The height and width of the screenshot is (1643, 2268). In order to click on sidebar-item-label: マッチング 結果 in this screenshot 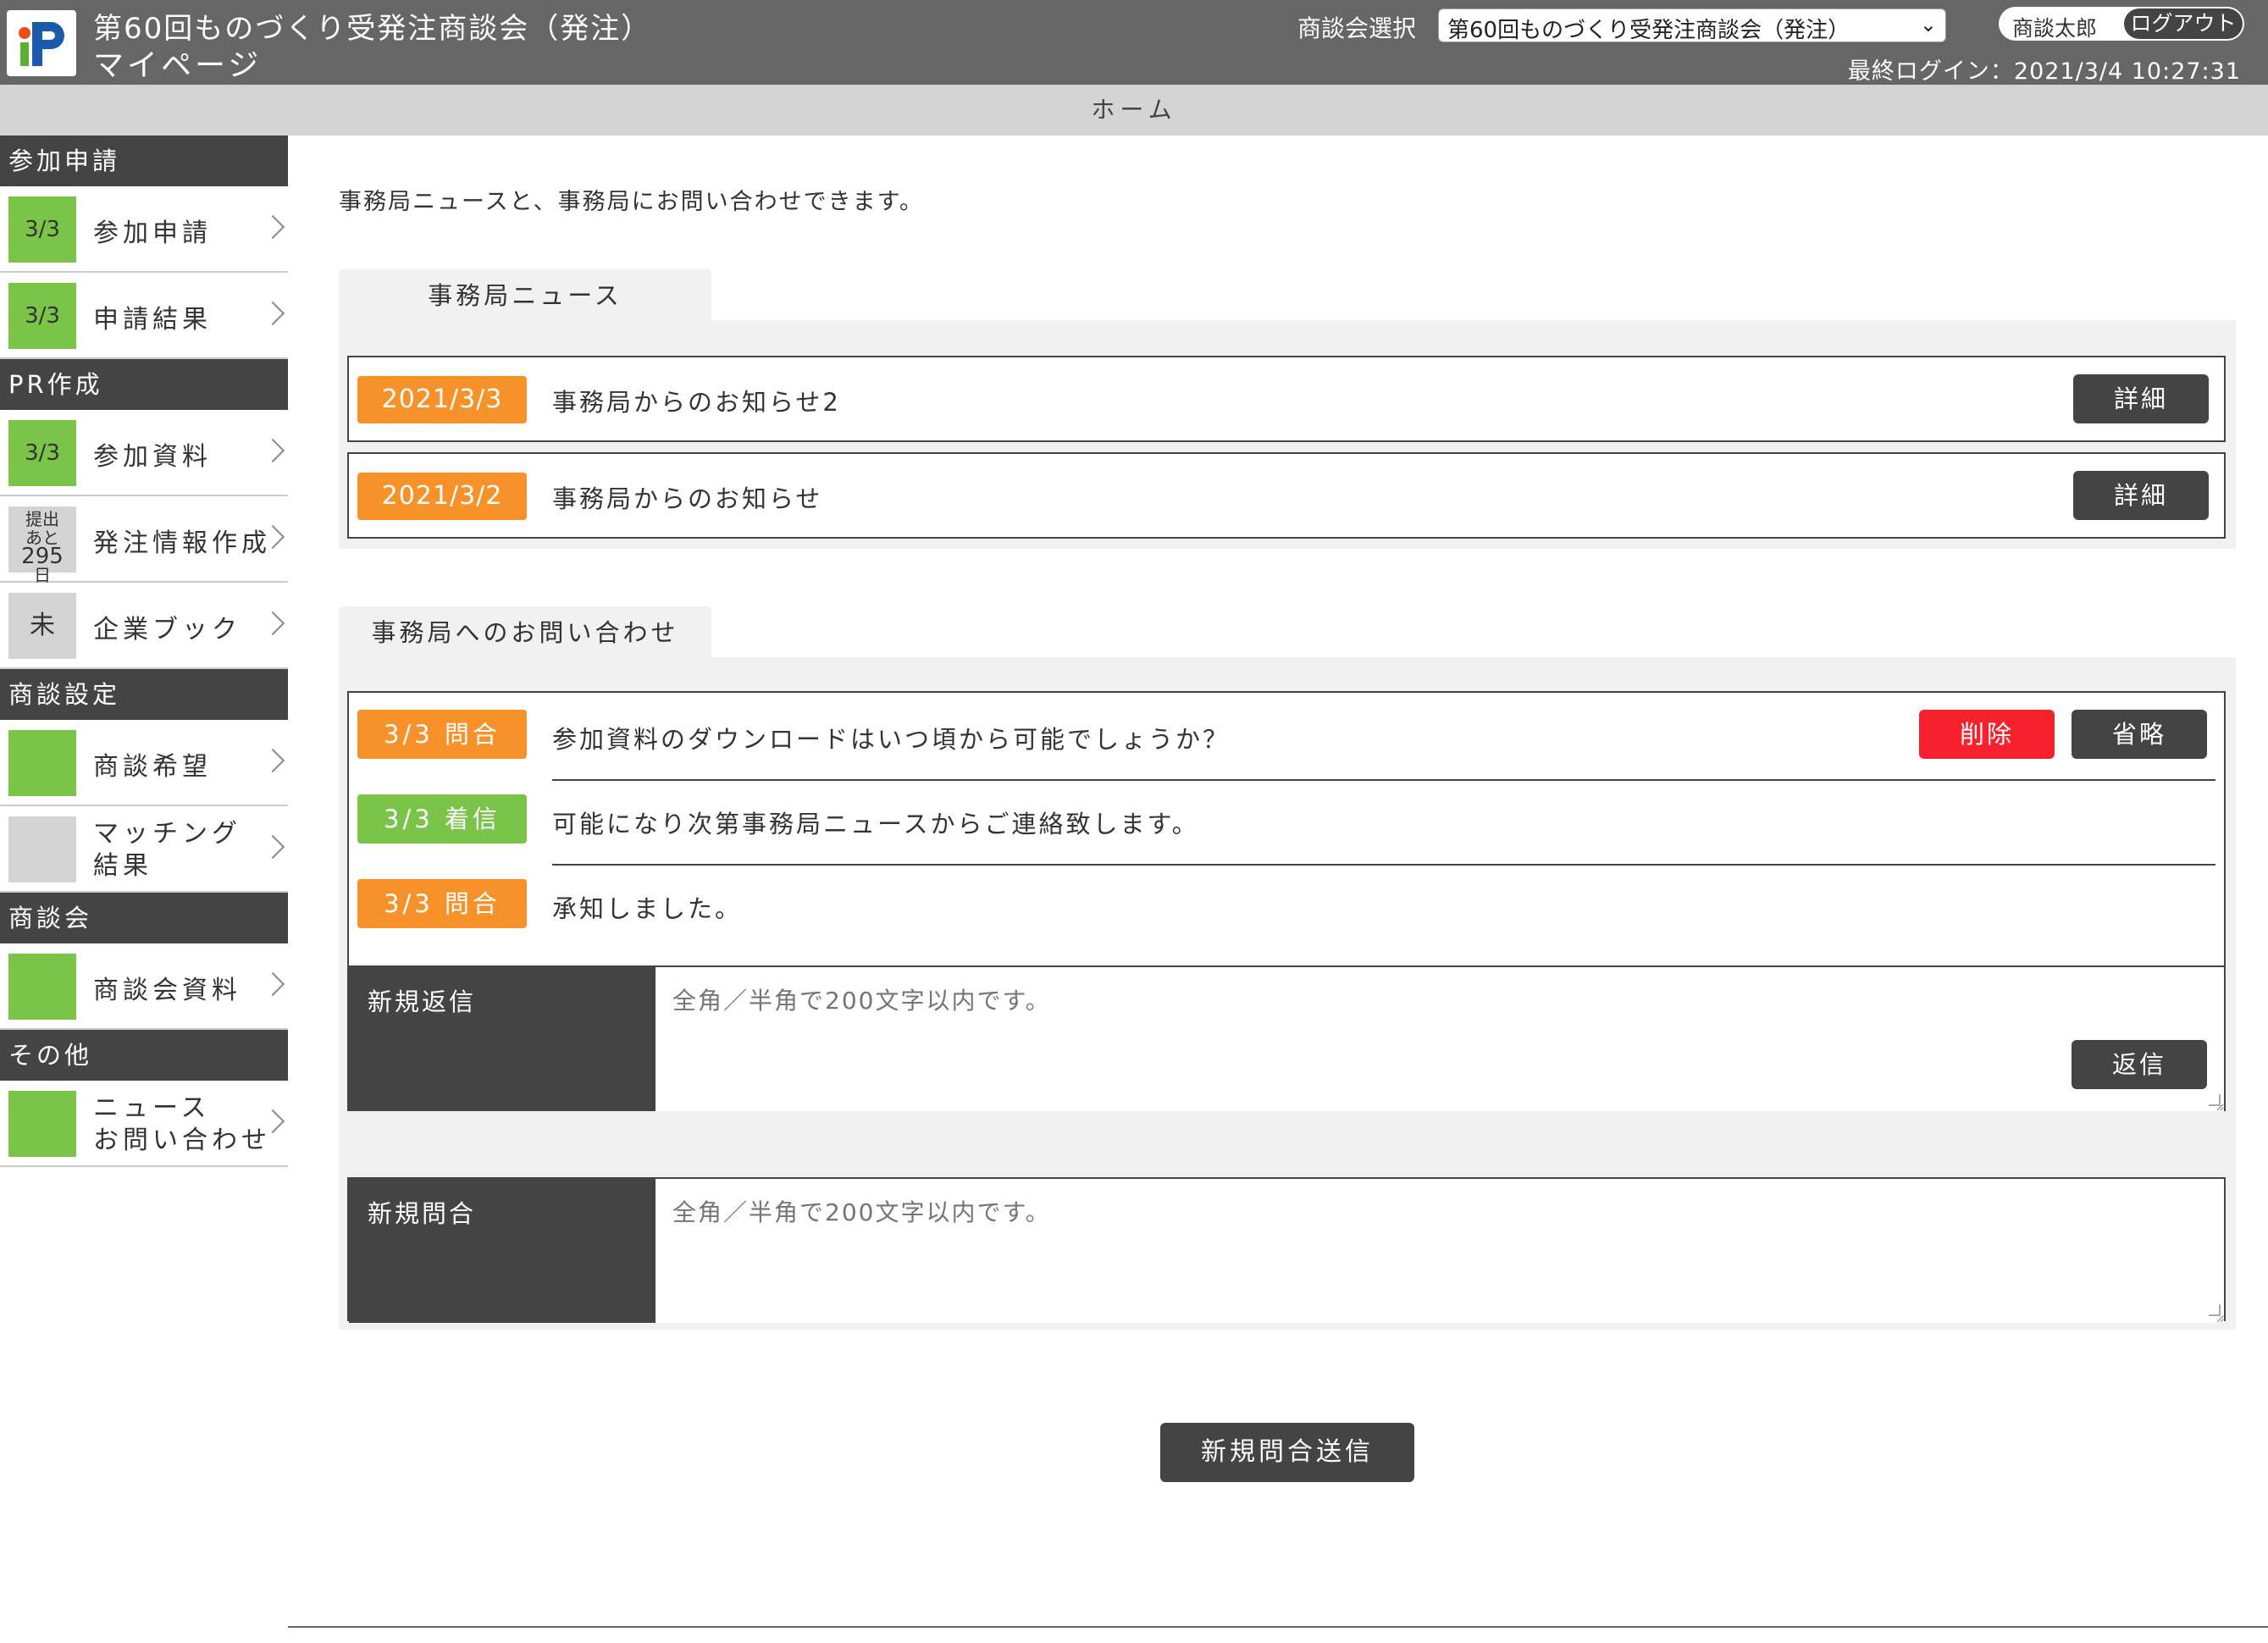, I will do `click(167, 850)`.